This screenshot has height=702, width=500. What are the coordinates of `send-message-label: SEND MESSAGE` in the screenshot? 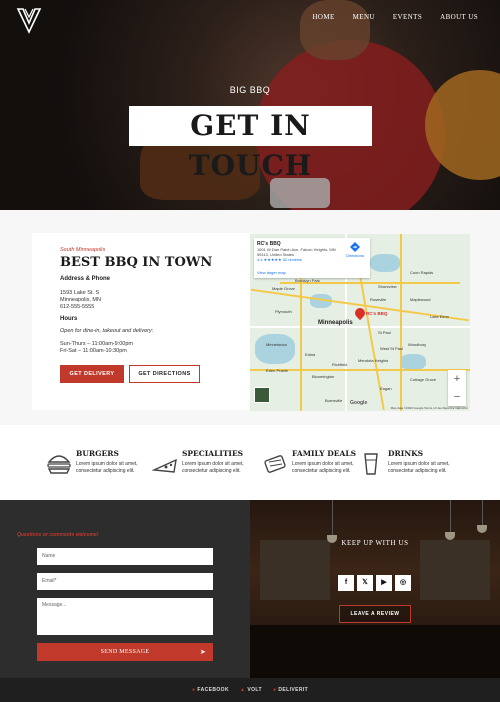 It's located at (125, 652).